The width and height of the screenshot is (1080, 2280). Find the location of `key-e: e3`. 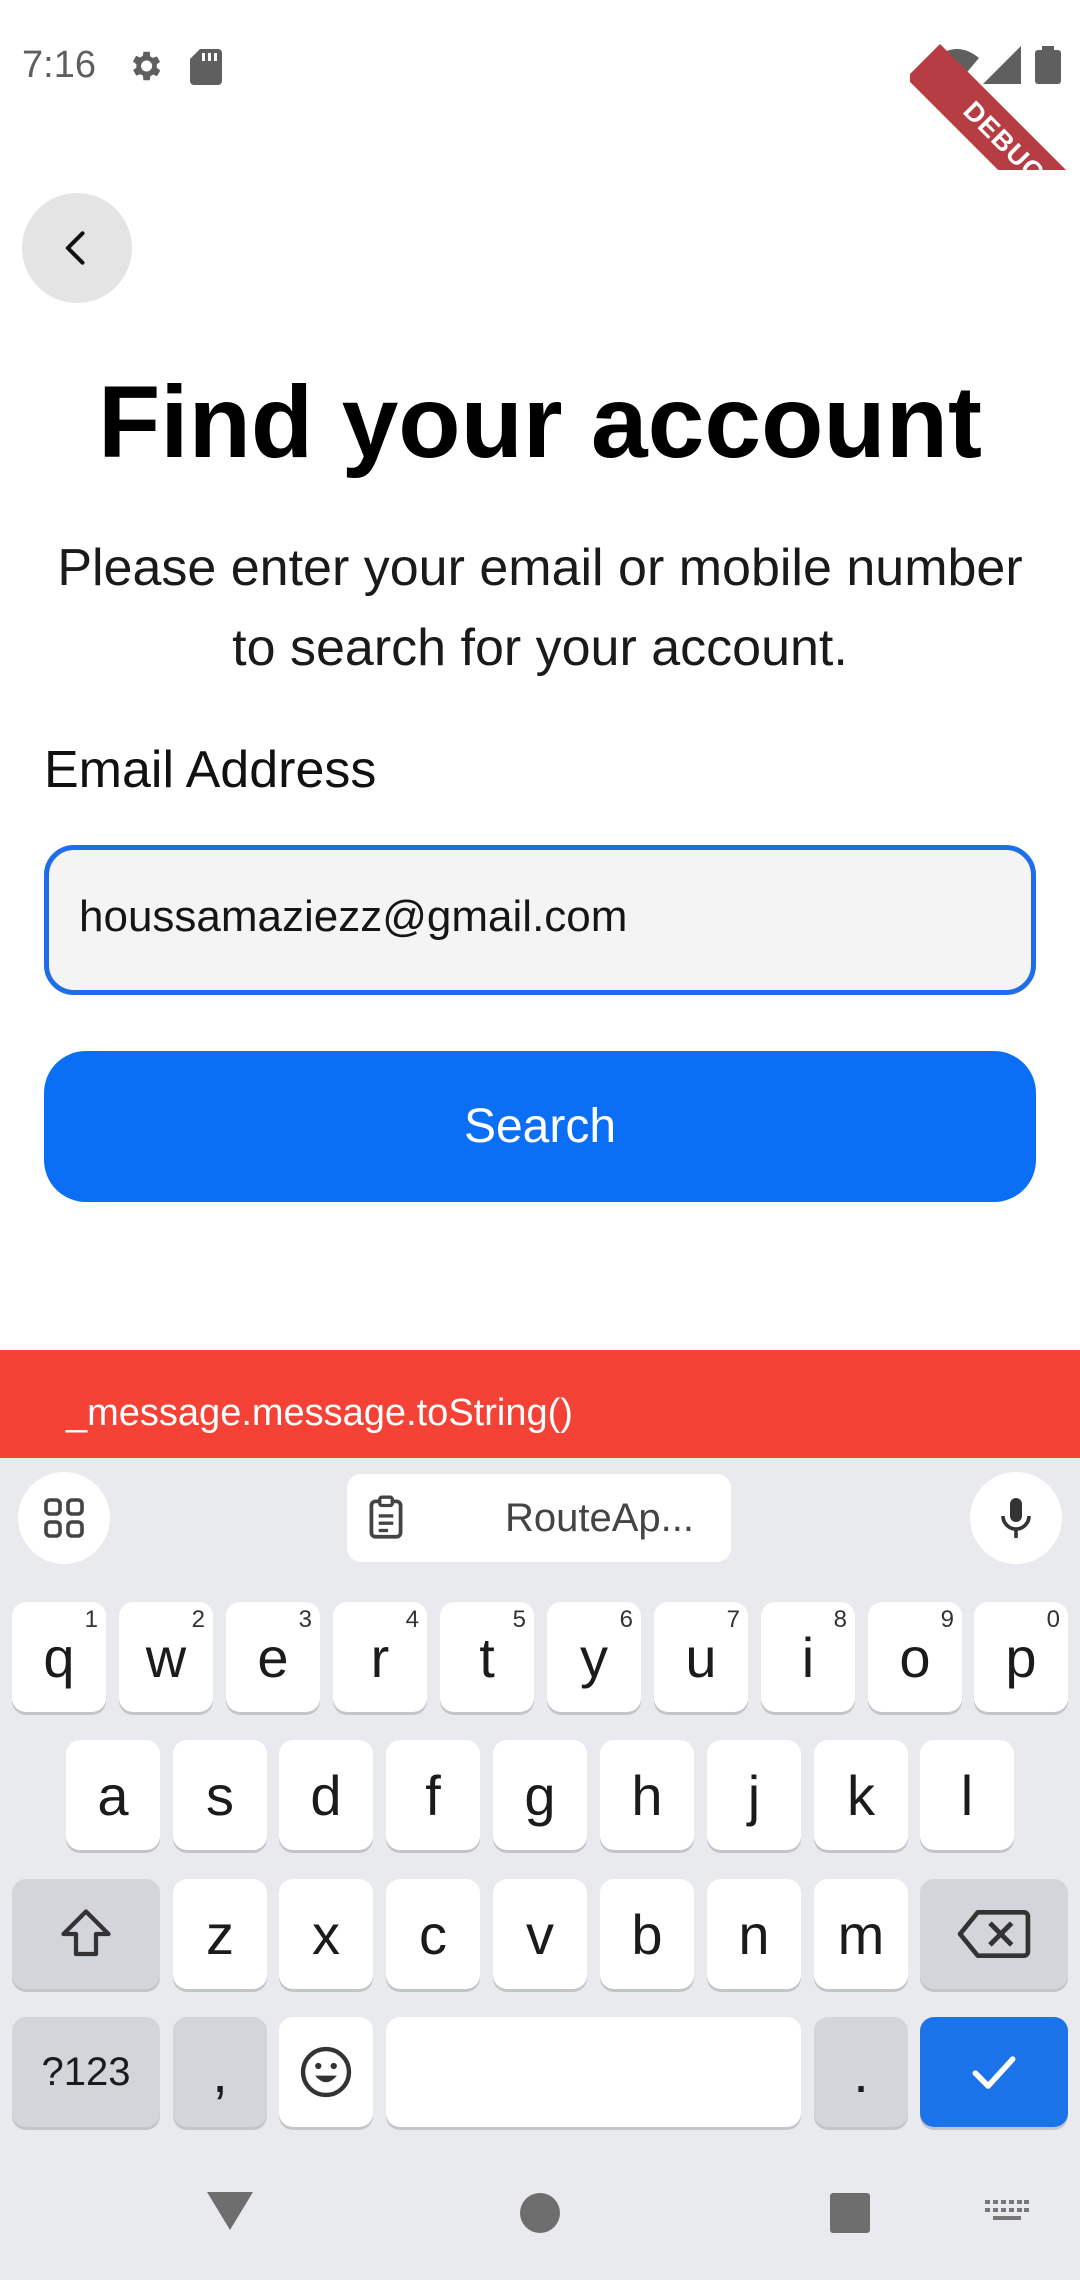

key-e: e3 is located at coordinates (273, 1657).